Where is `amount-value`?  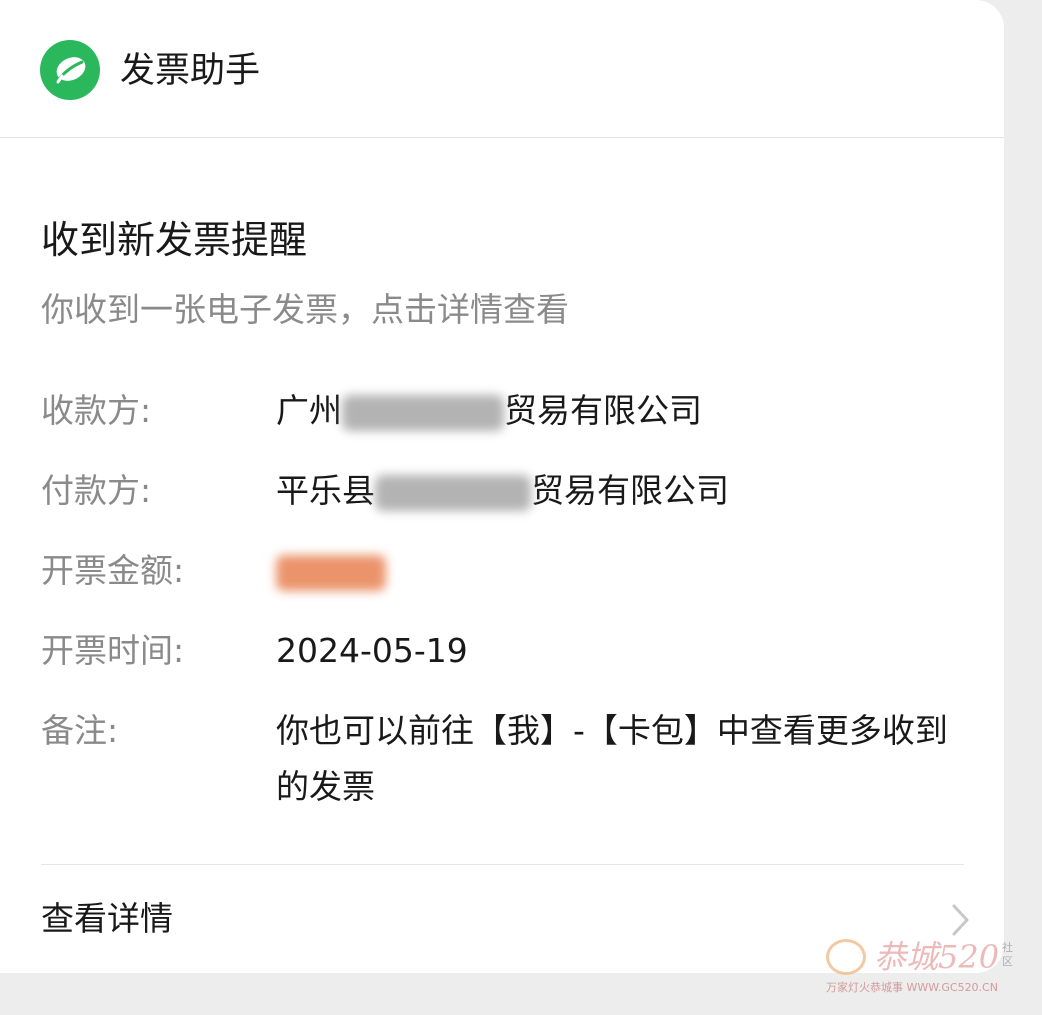 amount-value is located at coordinates (626, 571).